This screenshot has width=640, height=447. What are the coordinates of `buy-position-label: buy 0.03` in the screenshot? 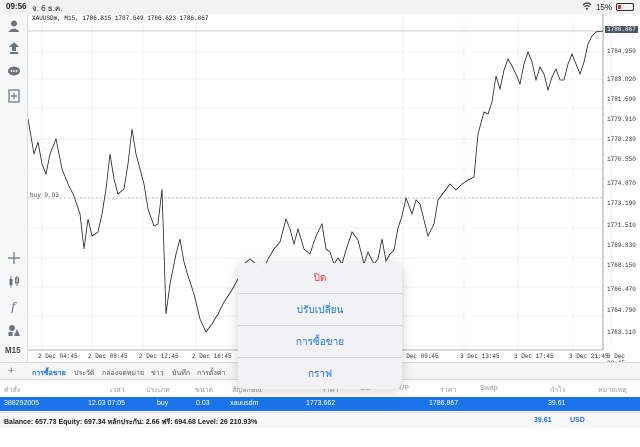 It's located at (44, 195).